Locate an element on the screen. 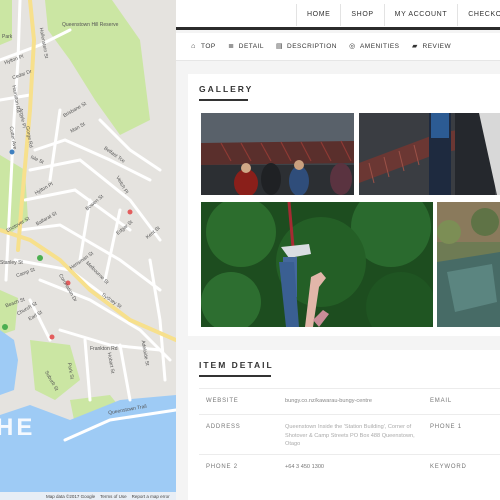 This screenshot has height=500, width=500. tab-amenities: ◎ AMENITIES is located at coordinates (374, 46).